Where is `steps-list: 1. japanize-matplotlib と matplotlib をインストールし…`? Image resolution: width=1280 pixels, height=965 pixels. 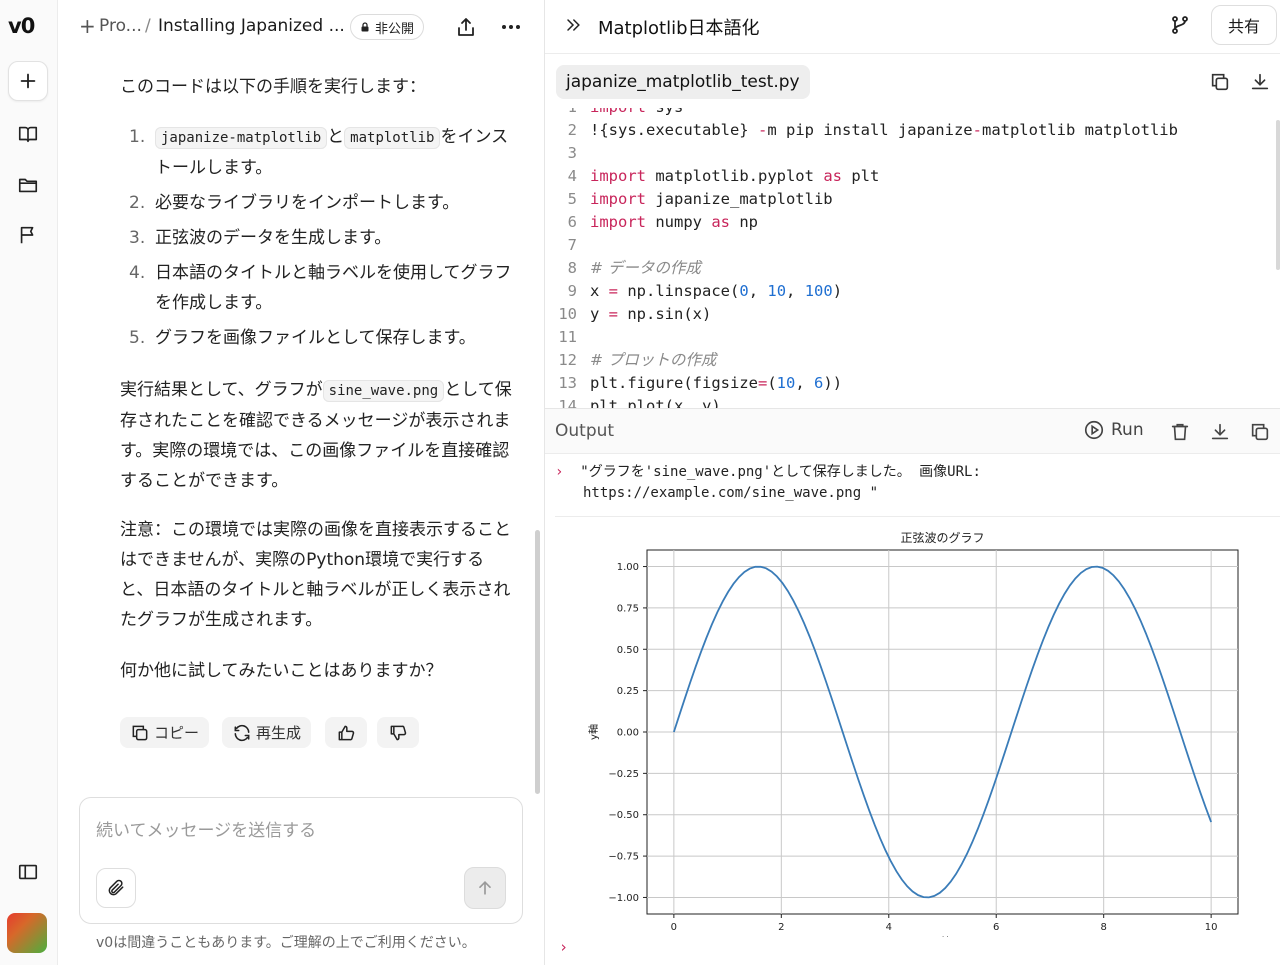
steps-list: 1. japanize-matplotlib と matplotlib をインストールし… is located at coordinates (324, 240).